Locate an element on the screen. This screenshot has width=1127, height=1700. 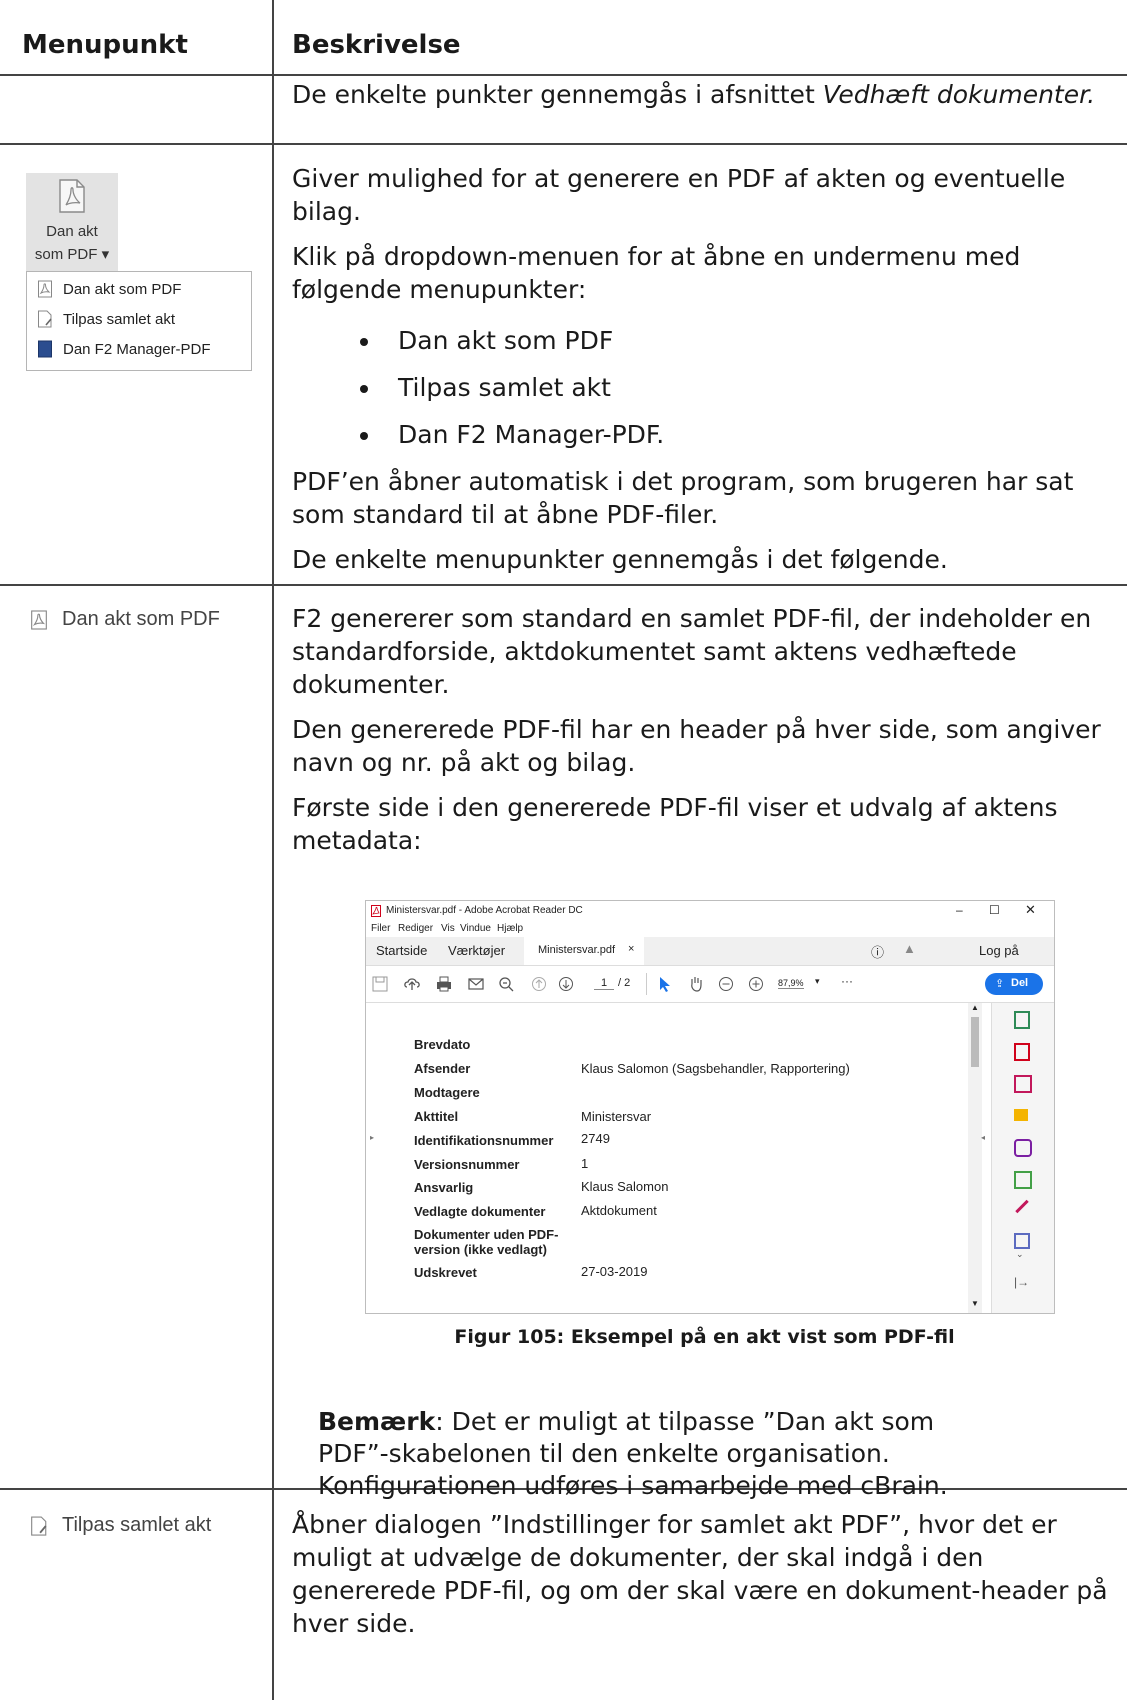
combine-files-icon is located at coordinates (1023, 1148).